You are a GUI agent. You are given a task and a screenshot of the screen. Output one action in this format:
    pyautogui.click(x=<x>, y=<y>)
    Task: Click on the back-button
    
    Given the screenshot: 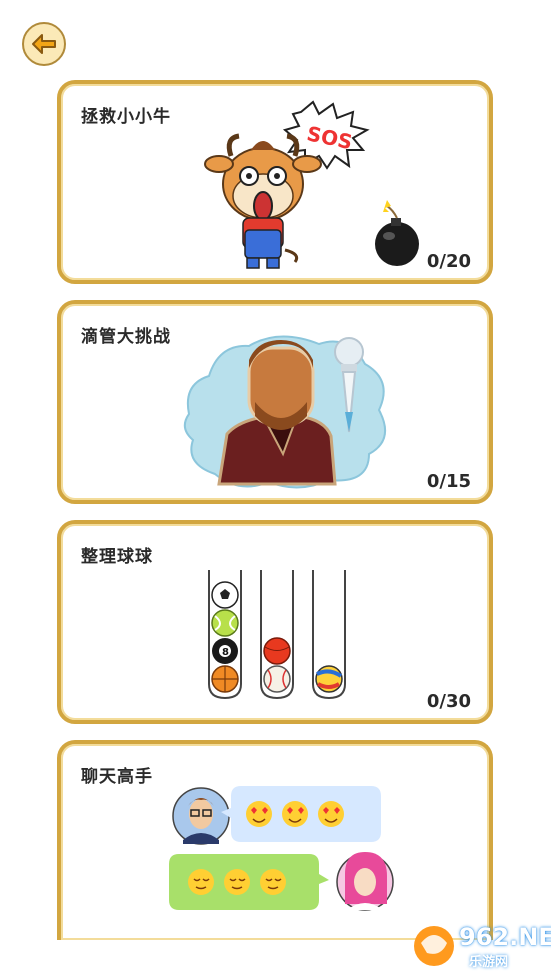 What is the action you would take?
    pyautogui.click(x=44, y=44)
    